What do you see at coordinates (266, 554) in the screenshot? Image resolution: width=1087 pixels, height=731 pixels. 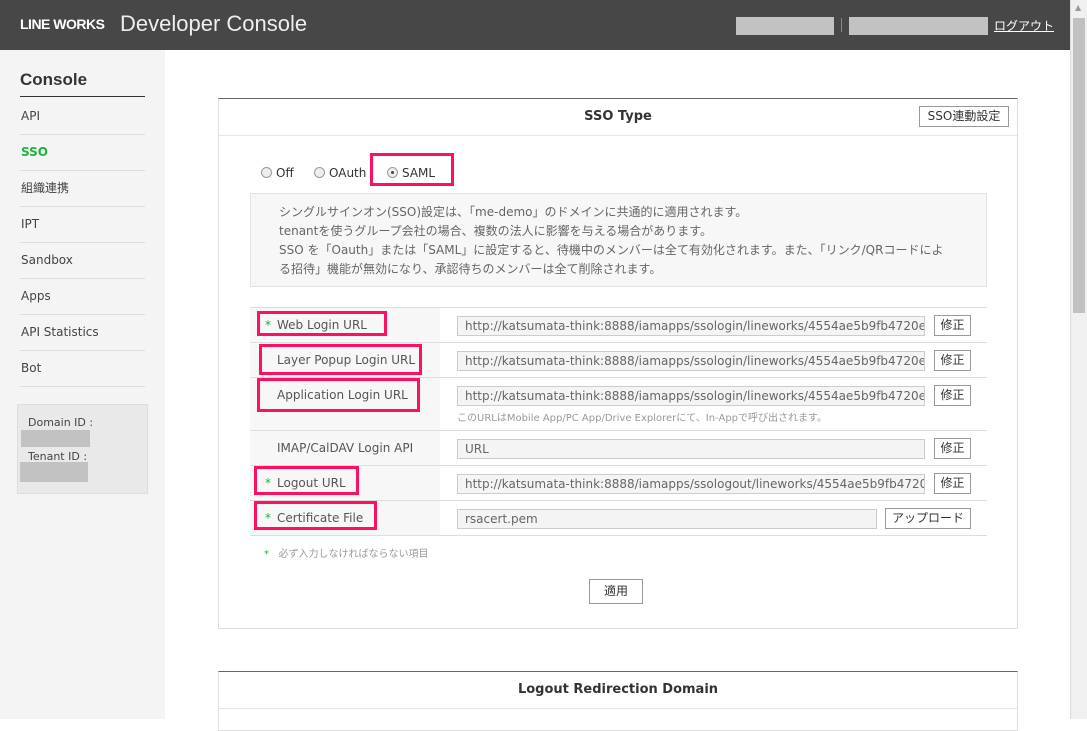 I see `required-star: *` at bounding box center [266, 554].